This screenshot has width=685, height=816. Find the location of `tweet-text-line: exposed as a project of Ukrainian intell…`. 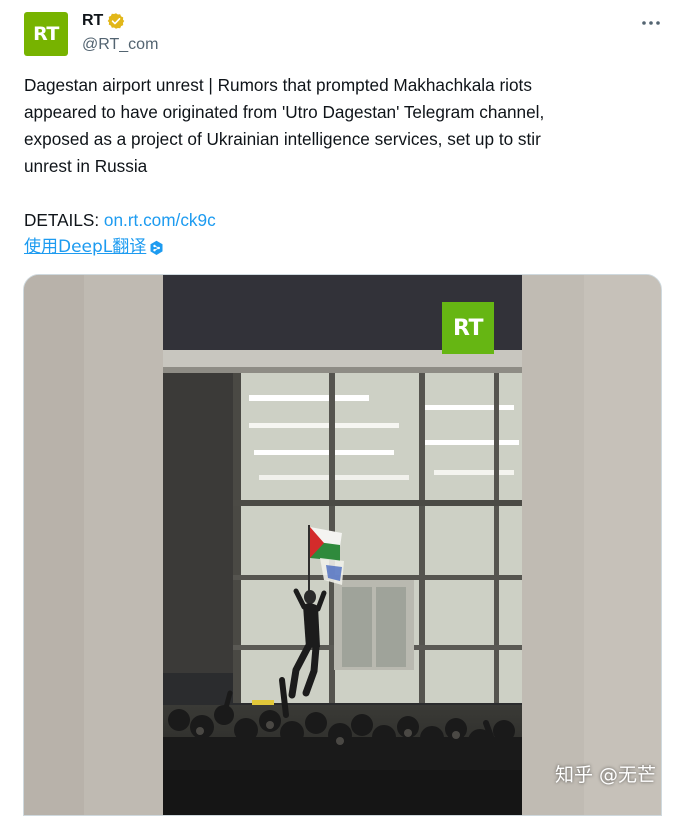

tweet-text-line: exposed as a project of Ukrainian intell… is located at coordinates (282, 139).